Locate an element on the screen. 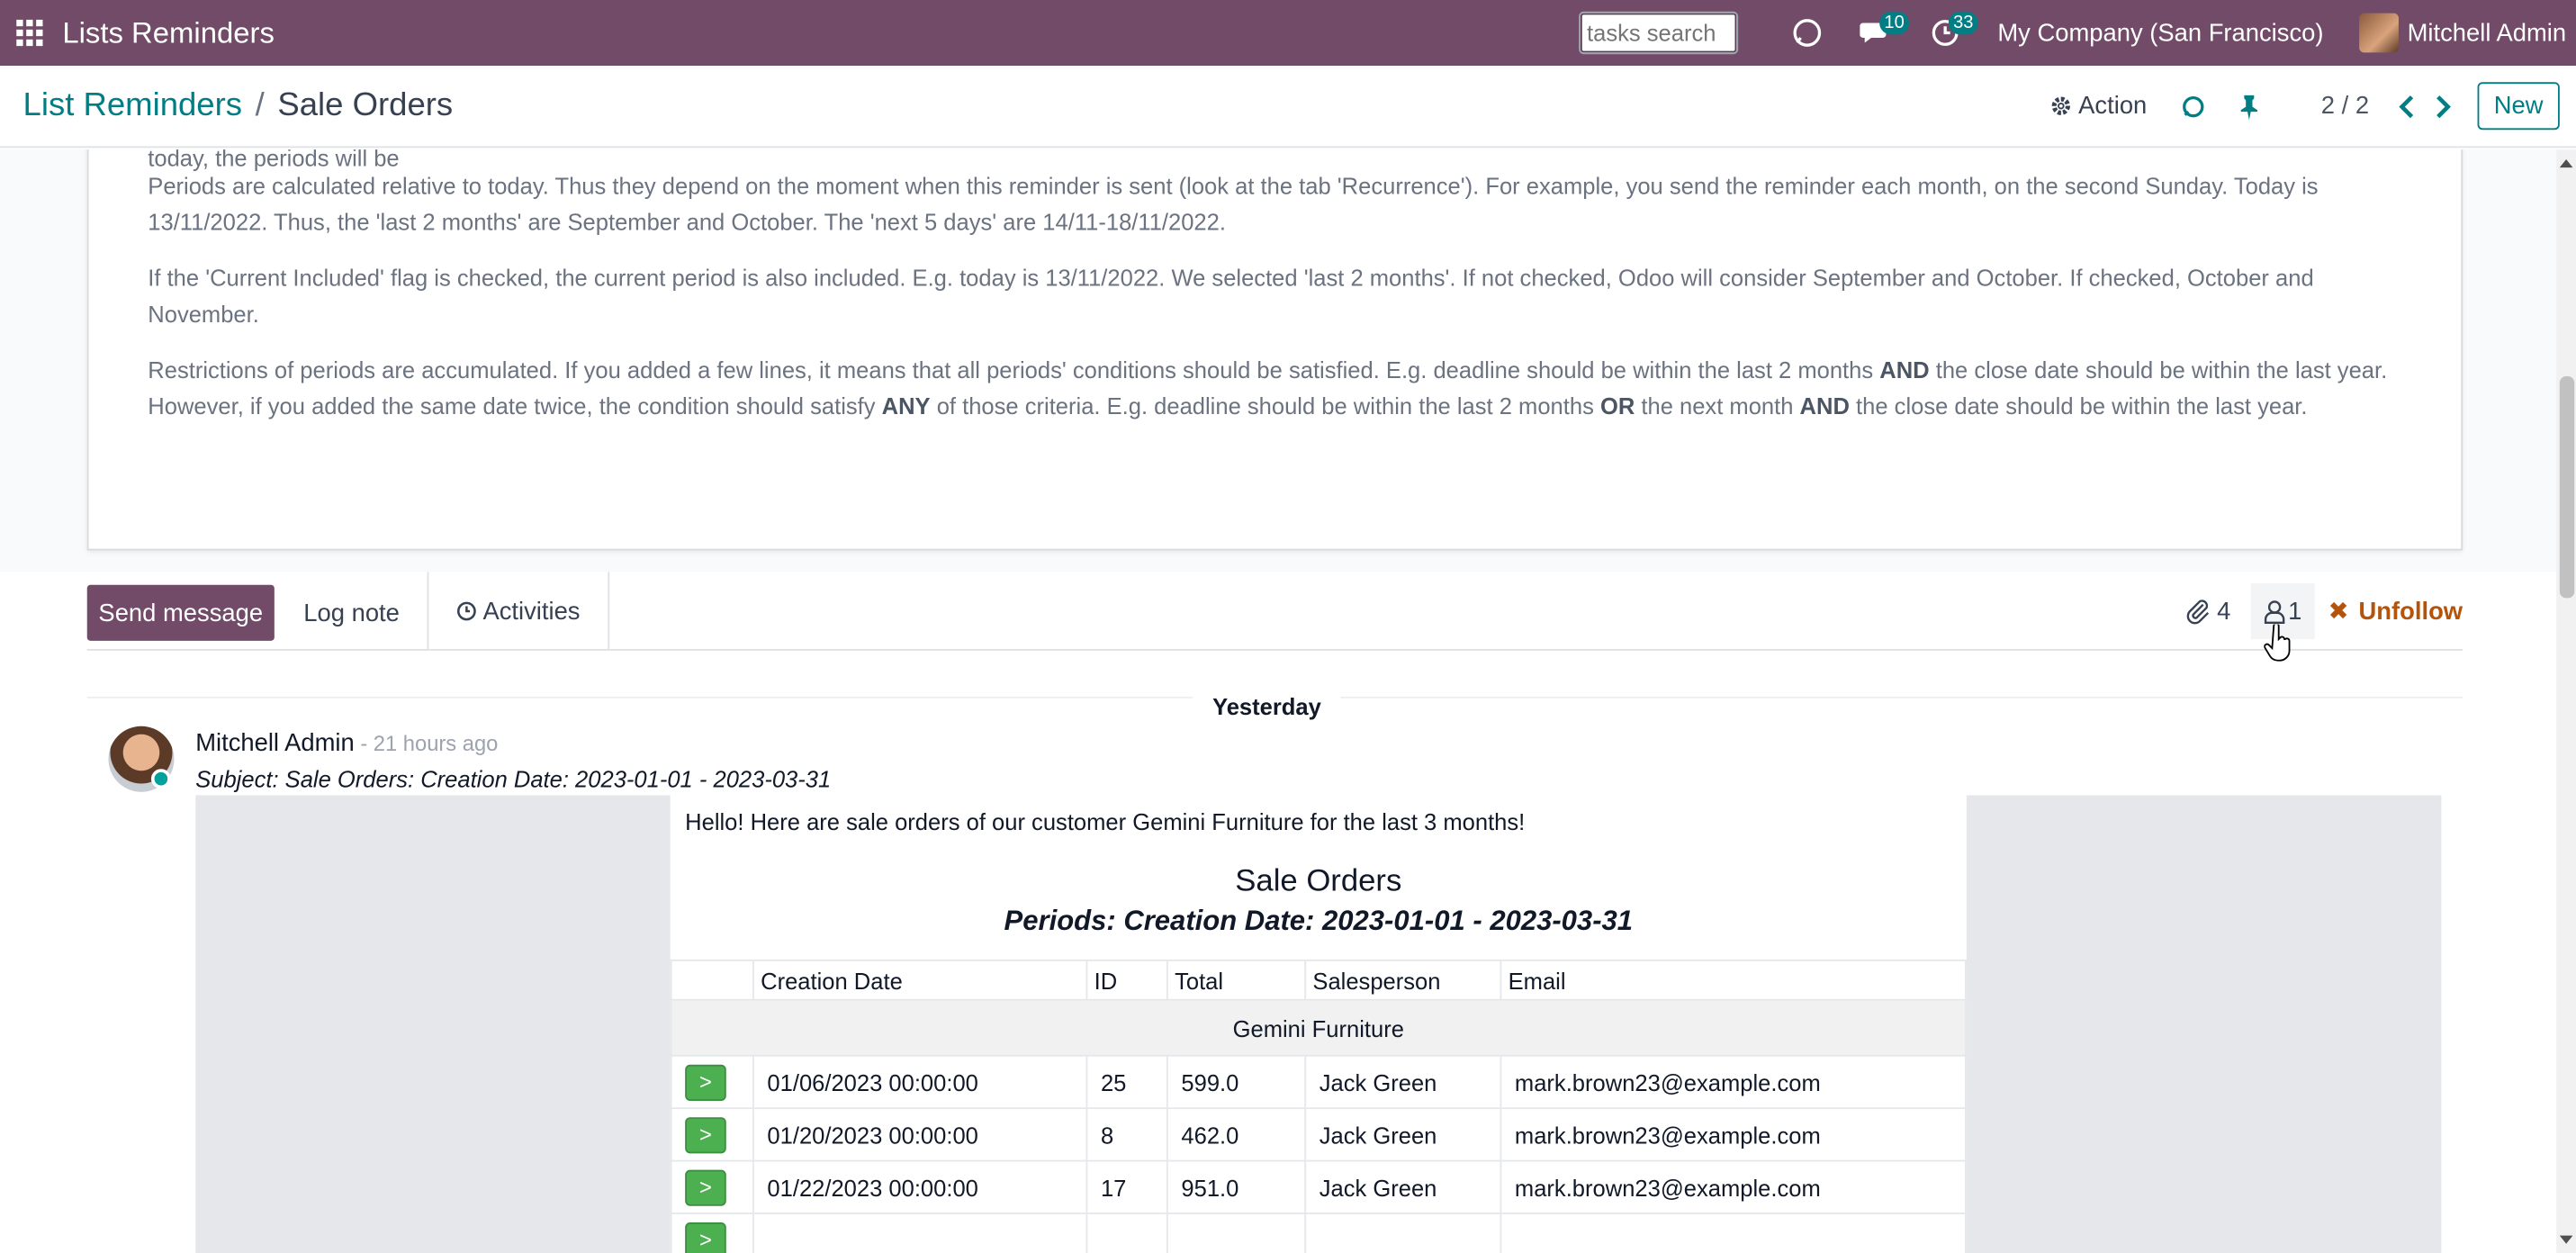 The image size is (2576, 1253). user-name: Mitchell Admin is located at coordinates (2487, 33).